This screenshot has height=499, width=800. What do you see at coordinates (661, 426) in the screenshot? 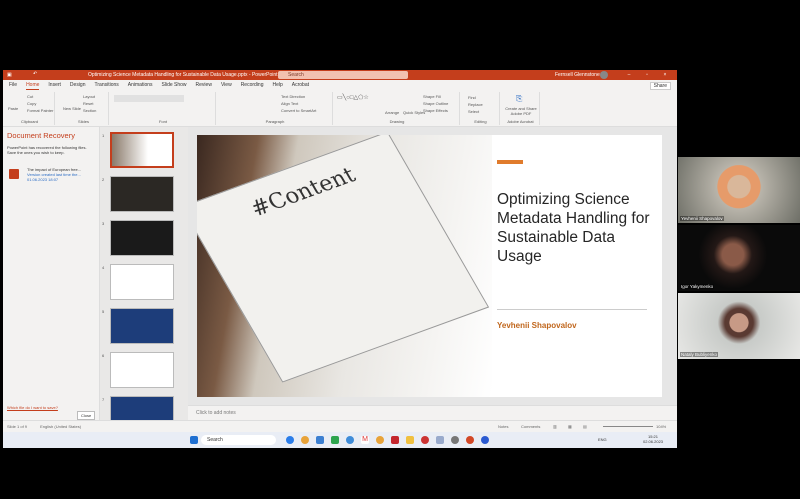
I see `zoom-level: 104%` at bounding box center [661, 426].